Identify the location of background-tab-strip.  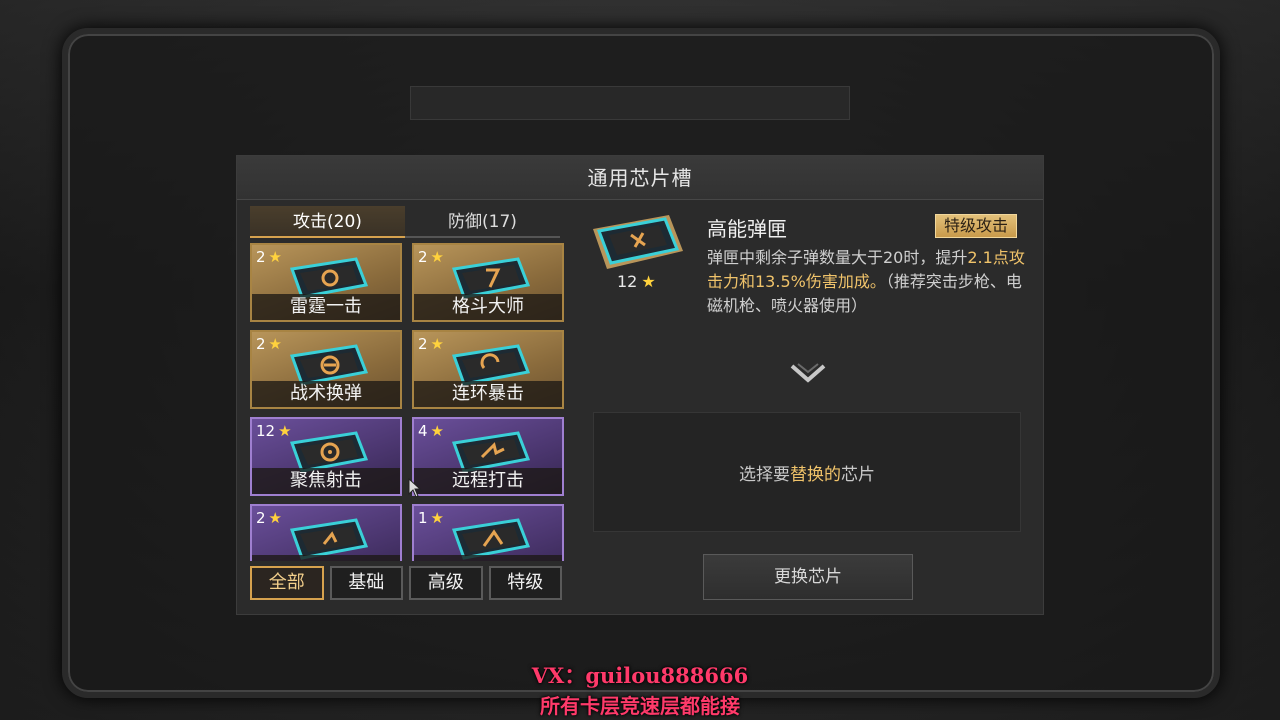
(630, 103).